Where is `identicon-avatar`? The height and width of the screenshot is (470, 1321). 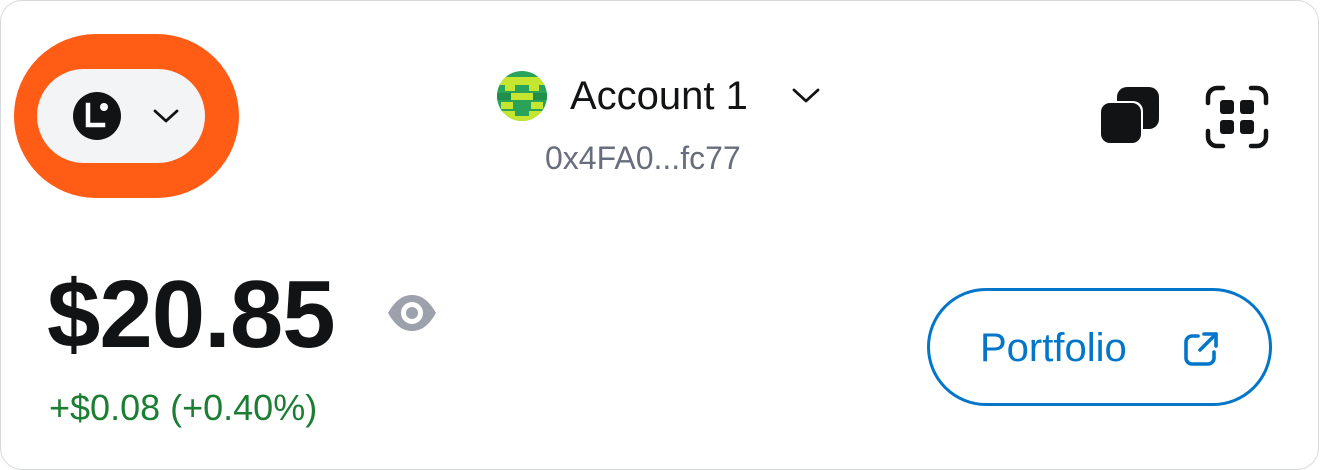 identicon-avatar is located at coordinates (522, 96).